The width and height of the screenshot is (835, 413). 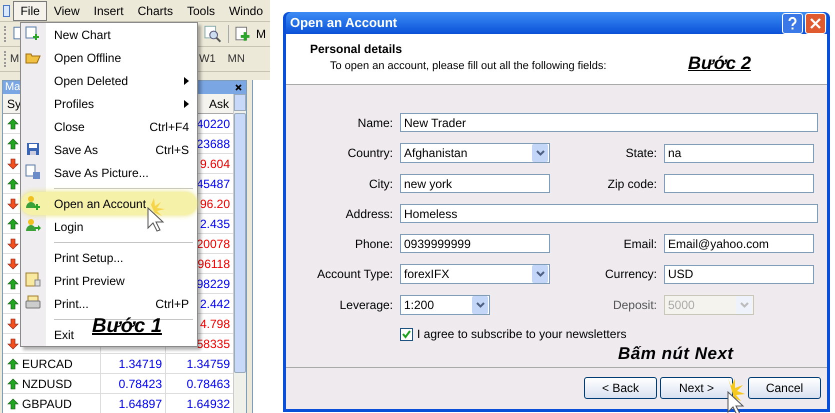 What do you see at coordinates (109, 203) in the screenshot?
I see `menu-item: Open an Account` at bounding box center [109, 203].